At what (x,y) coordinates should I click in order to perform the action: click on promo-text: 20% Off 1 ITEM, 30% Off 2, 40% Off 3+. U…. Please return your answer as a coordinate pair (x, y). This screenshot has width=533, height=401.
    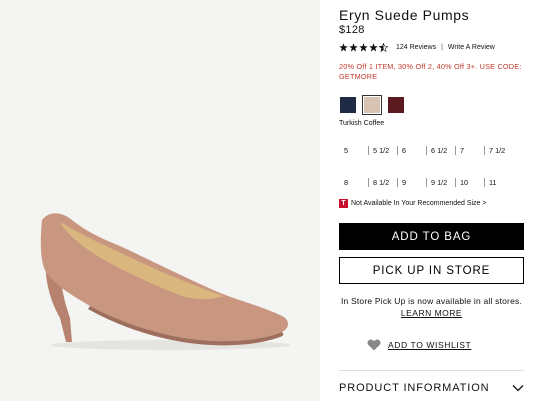
    Looking at the image, I should click on (430, 71).